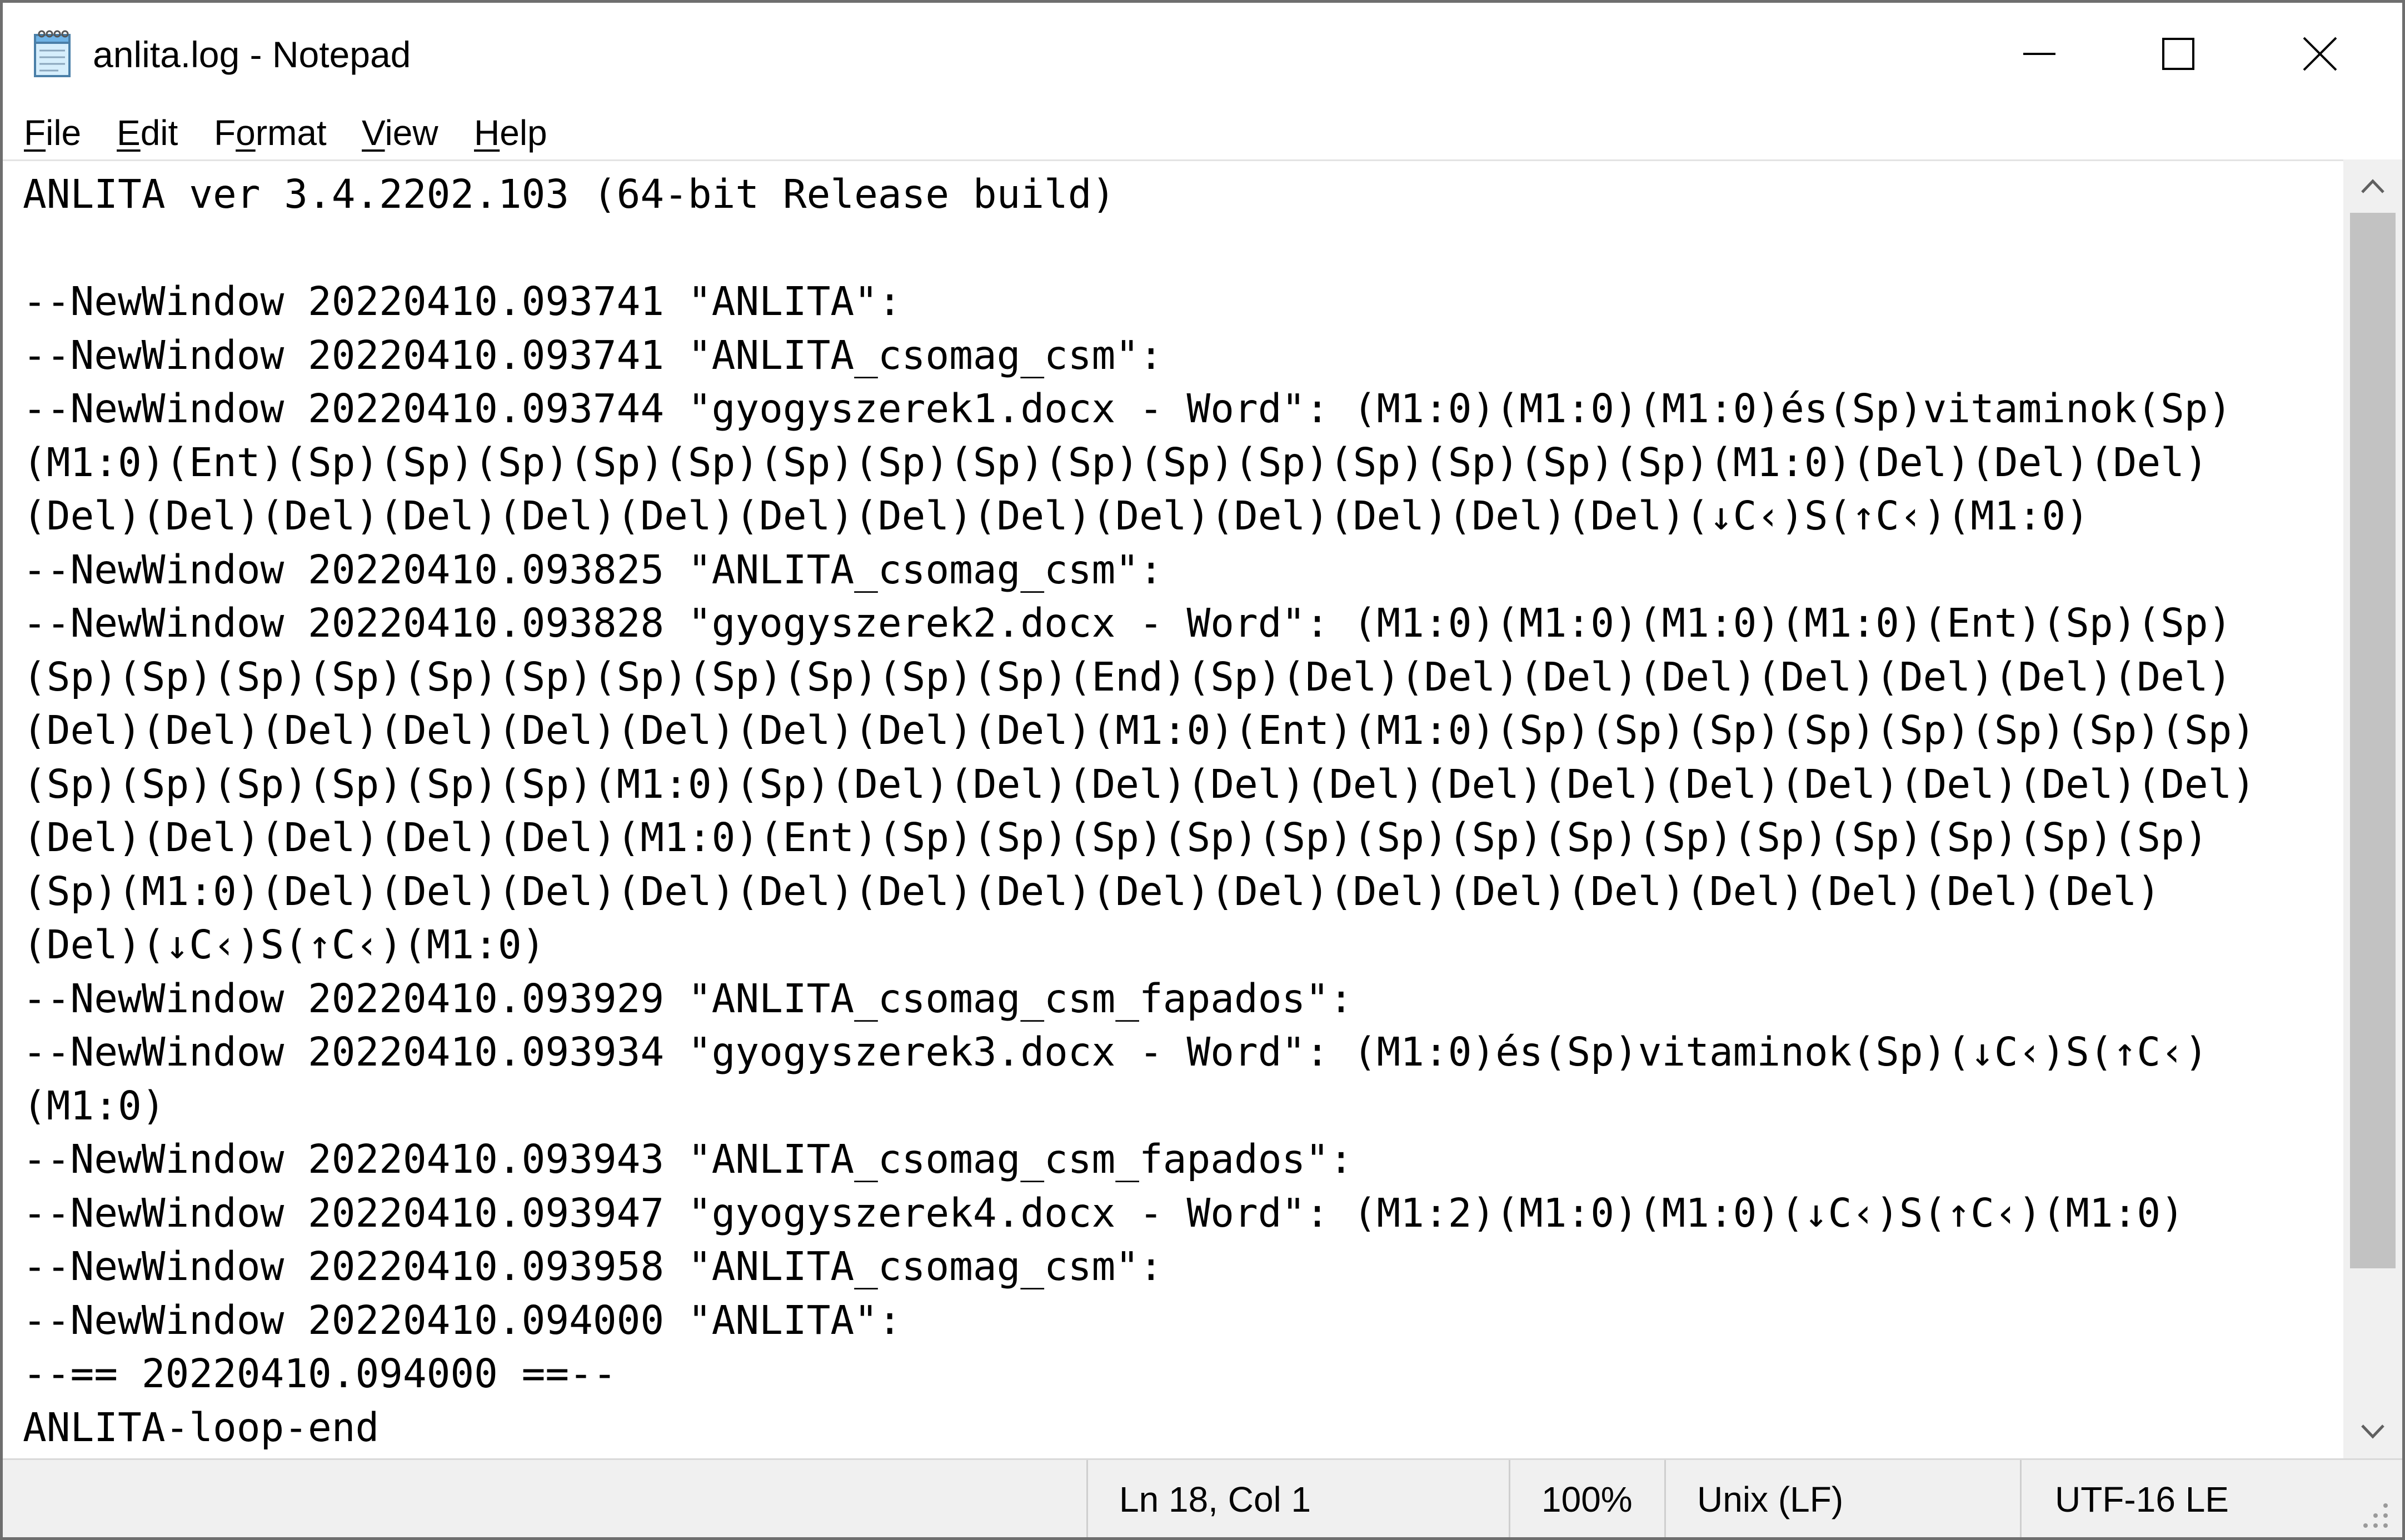 Image resolution: width=2405 pixels, height=1540 pixels. What do you see at coordinates (2374, 1514) in the screenshot?
I see `resize-grip-icon` at bounding box center [2374, 1514].